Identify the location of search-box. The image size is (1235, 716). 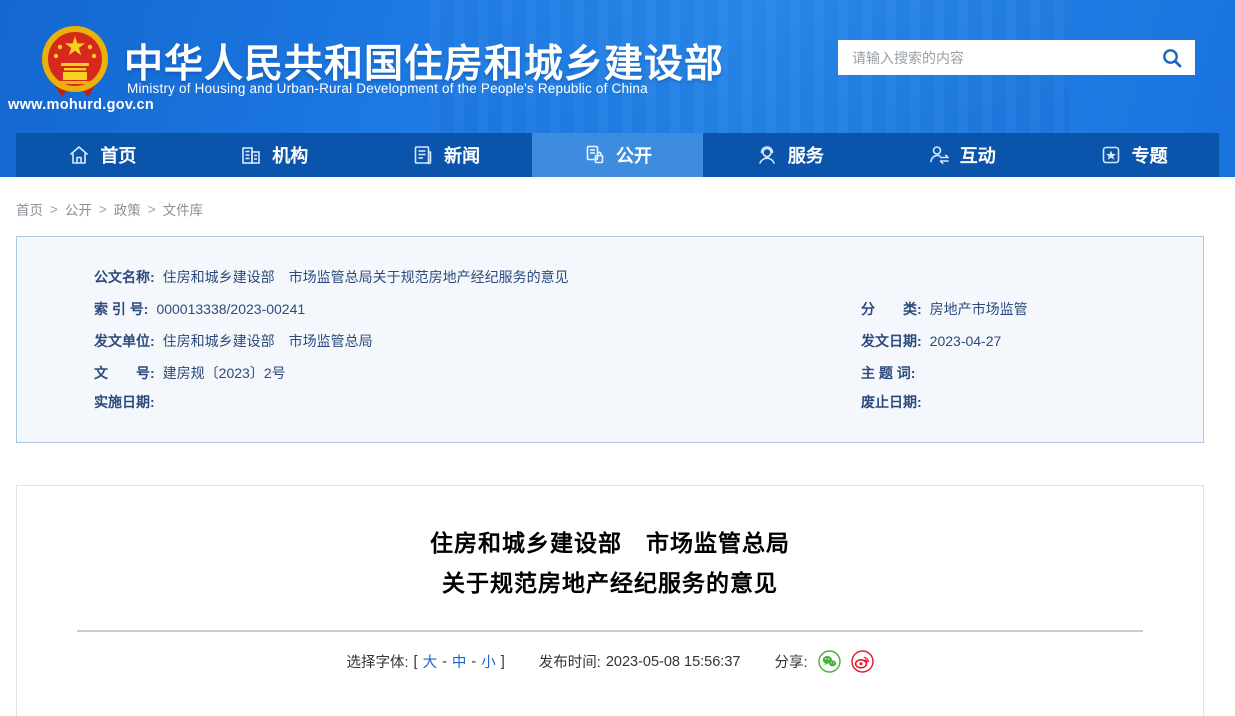
(1016, 57).